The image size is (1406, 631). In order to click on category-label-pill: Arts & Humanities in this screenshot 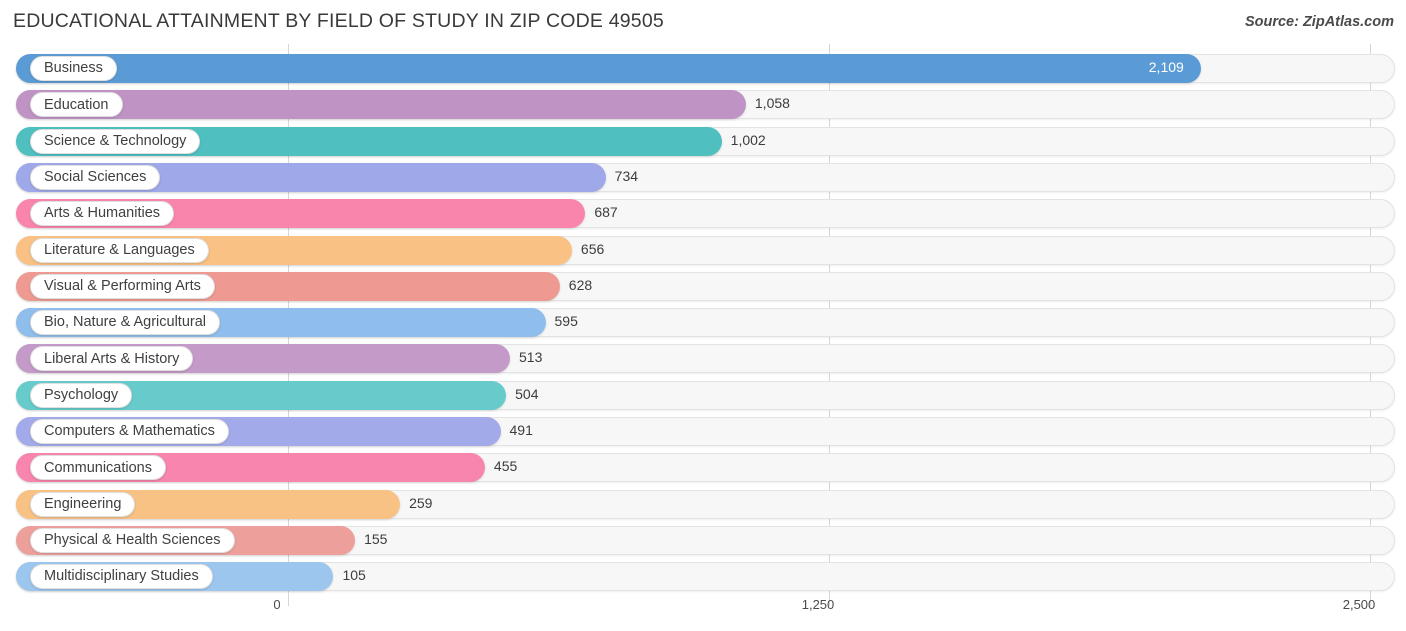, I will do `click(102, 214)`.